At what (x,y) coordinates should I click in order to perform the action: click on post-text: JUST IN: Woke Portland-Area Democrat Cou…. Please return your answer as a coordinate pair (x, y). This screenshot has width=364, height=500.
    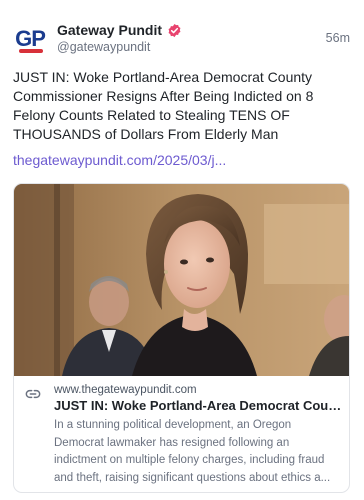
    Looking at the image, I should click on (163, 105).